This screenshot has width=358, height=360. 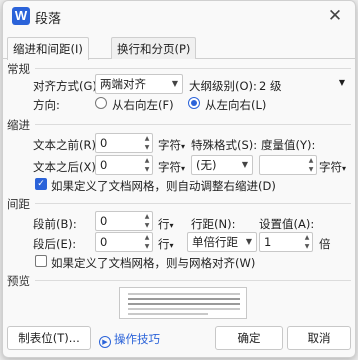 I want to click on section-spacing: 间距, so click(x=18, y=204).